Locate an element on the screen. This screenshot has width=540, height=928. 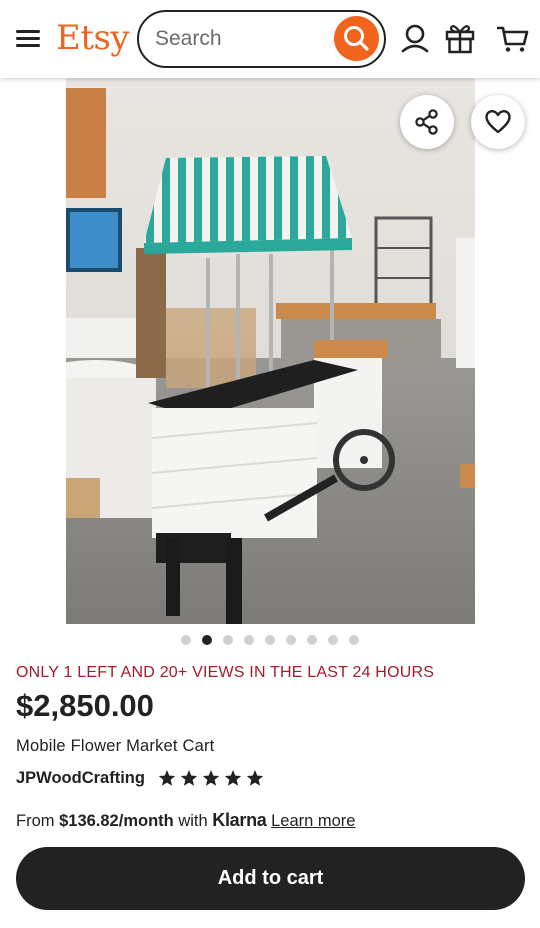
shop-row: JPWoodCrafting is located at coordinates (140, 779).